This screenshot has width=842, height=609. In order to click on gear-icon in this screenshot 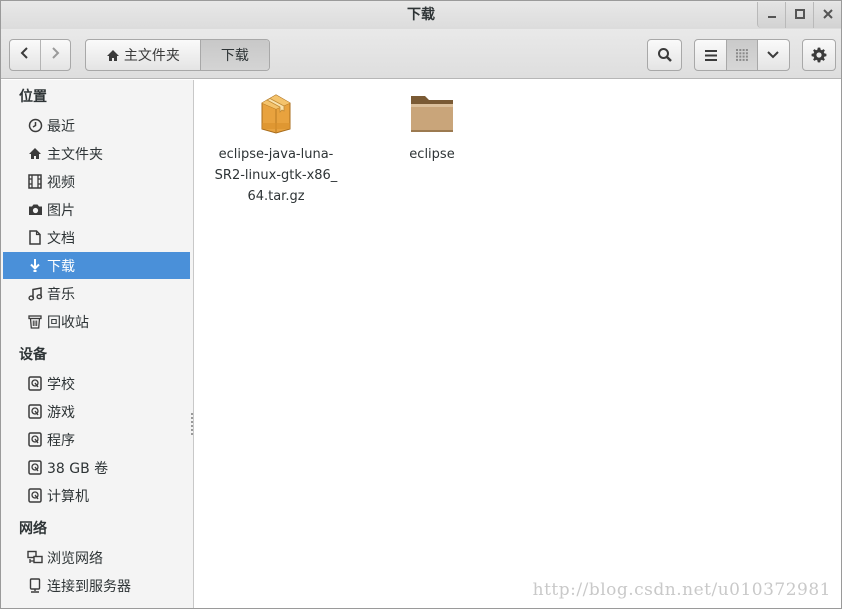, I will do `click(819, 55)`.